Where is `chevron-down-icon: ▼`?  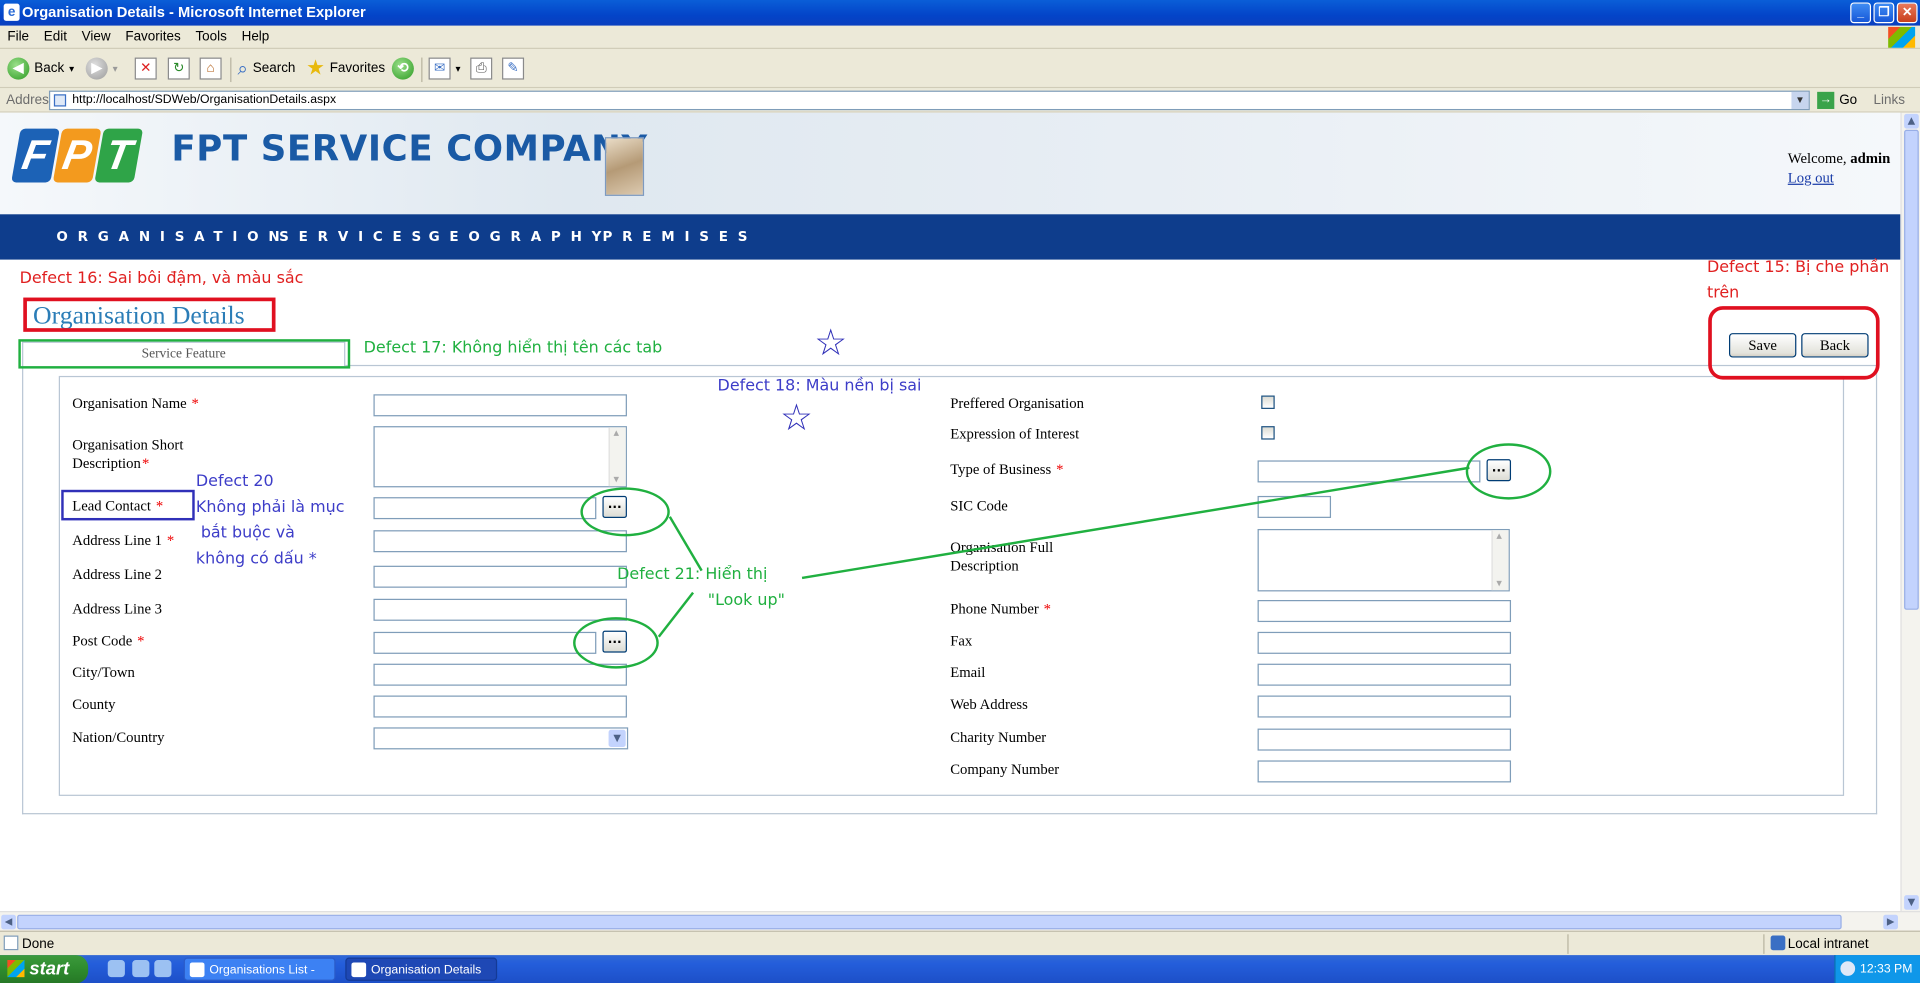 chevron-down-icon: ▼ is located at coordinates (1800, 100).